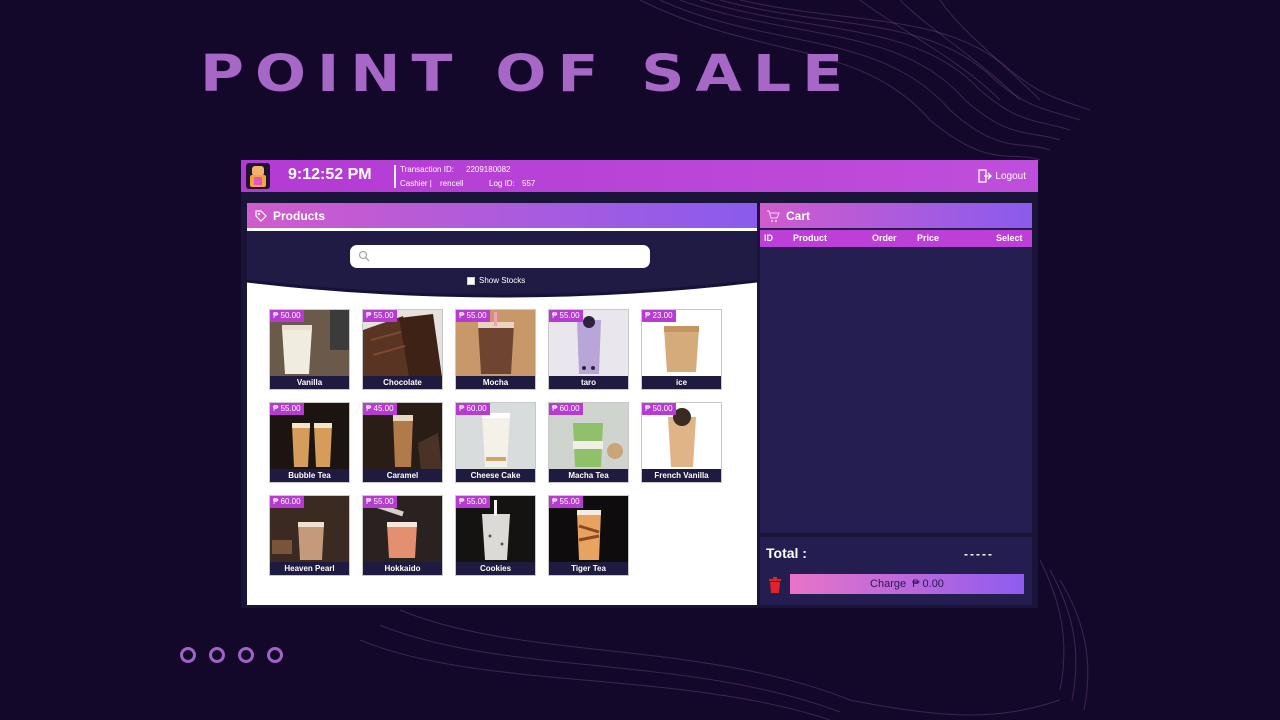 This screenshot has height=720, width=1280. I want to click on cashier-name: rencell, so click(452, 183).